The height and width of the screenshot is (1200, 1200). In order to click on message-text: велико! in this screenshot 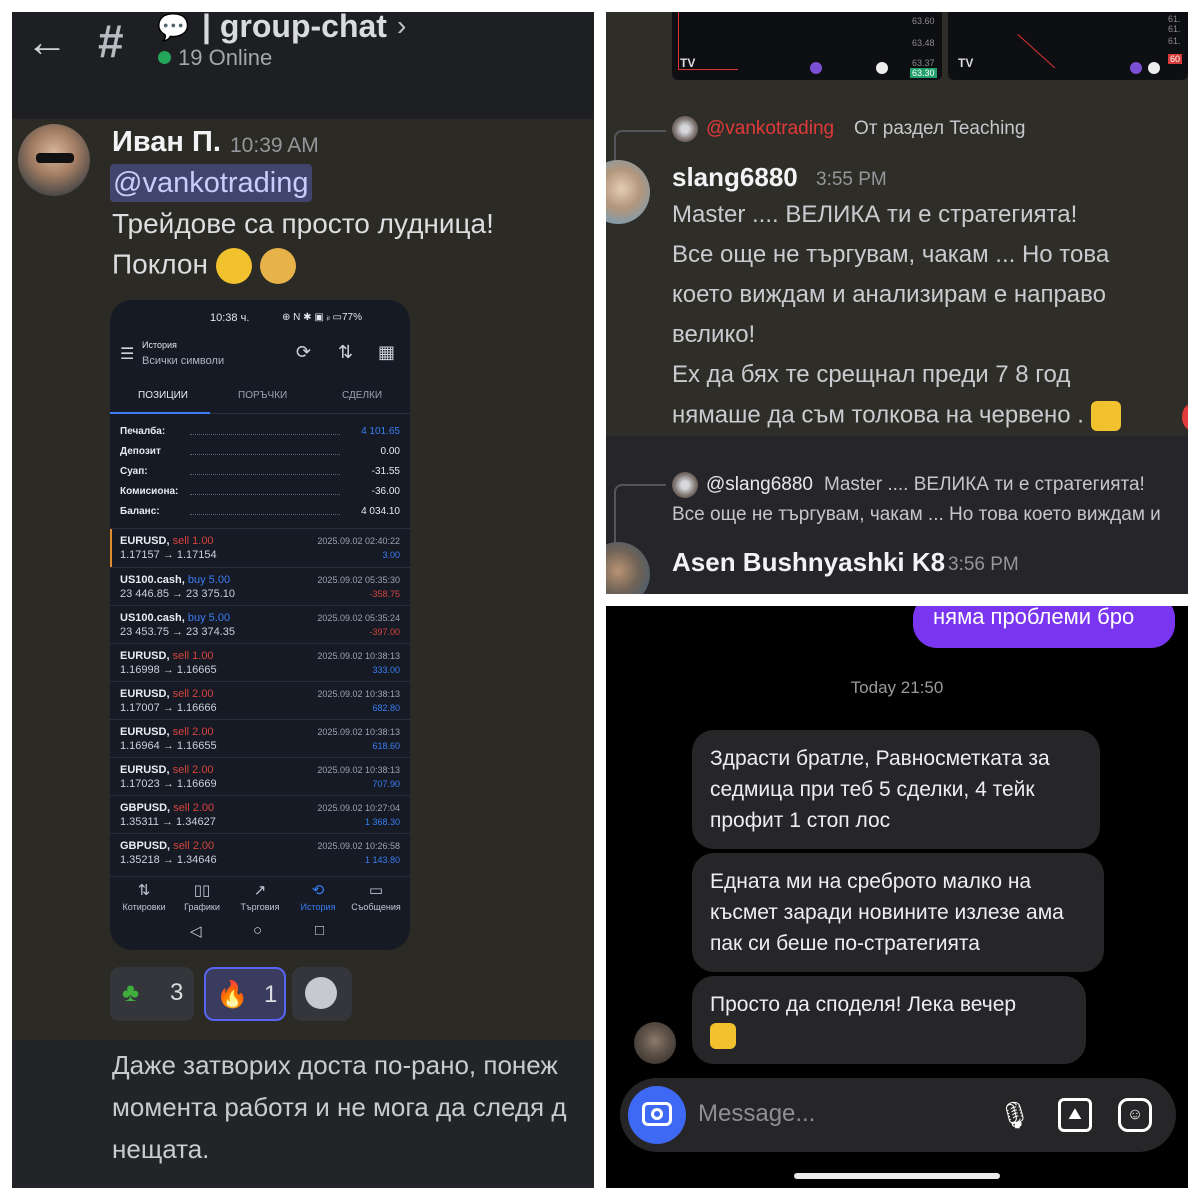, I will do `click(714, 334)`.